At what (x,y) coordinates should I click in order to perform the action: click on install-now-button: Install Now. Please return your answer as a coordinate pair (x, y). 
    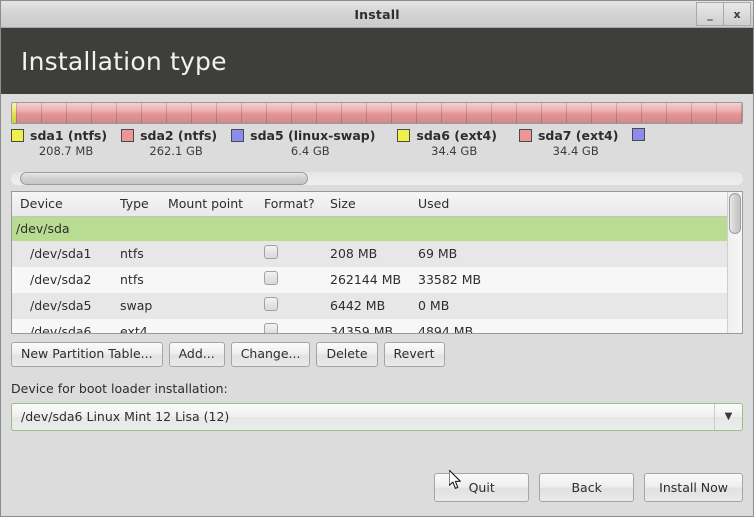
    Looking at the image, I should click on (693, 487).